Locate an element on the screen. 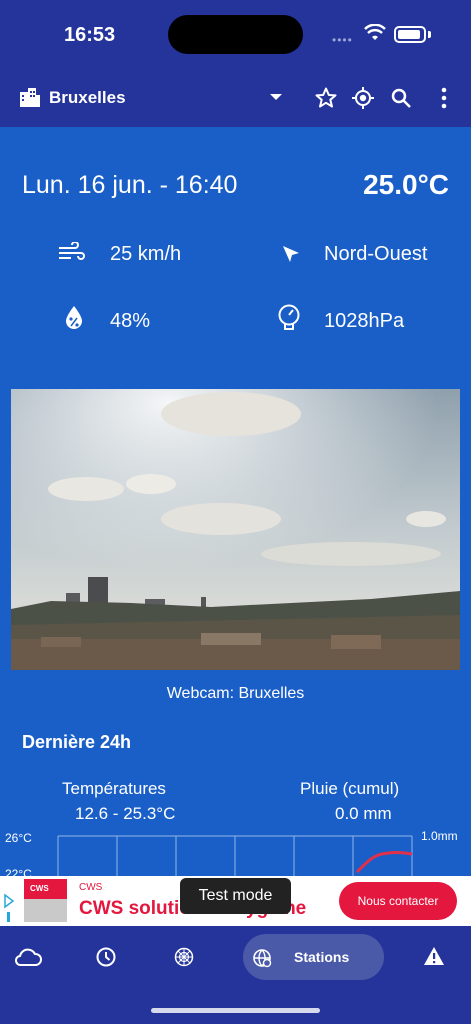 Image resolution: width=471 pixels, height=1024 pixels. last-24h-chart: 26°C 22°C 1.0mm is located at coordinates (231, 852).